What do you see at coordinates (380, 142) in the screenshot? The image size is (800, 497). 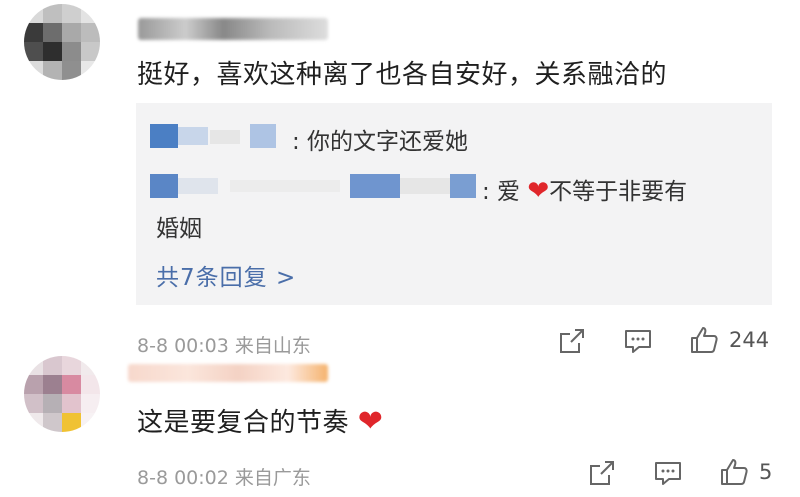 I see `reply-text: : 你的文字还爱她` at bounding box center [380, 142].